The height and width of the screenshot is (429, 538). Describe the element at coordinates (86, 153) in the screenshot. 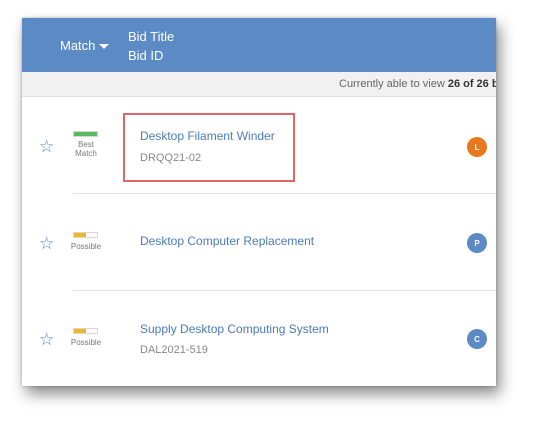

I see `match-label-line2: Match` at that location.